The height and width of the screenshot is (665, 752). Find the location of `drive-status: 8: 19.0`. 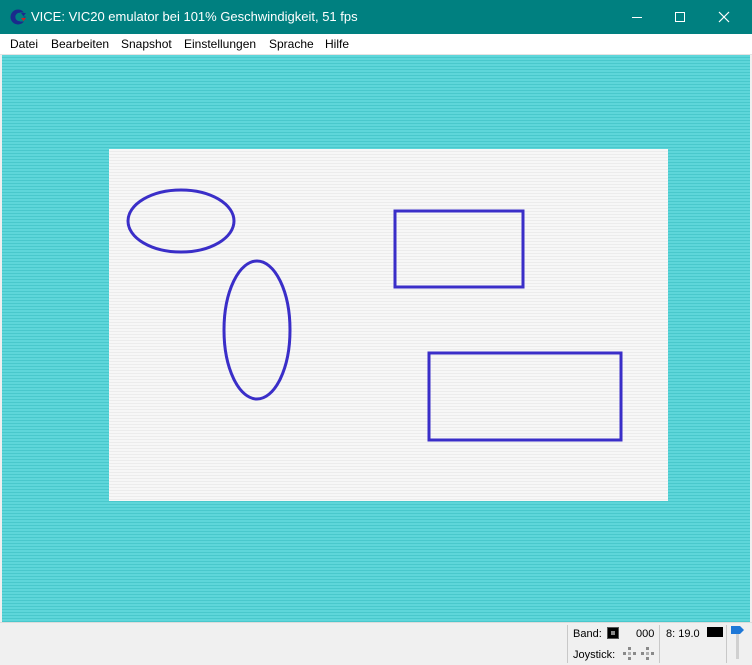

drive-status: 8: 19.0 is located at coordinates (683, 634).